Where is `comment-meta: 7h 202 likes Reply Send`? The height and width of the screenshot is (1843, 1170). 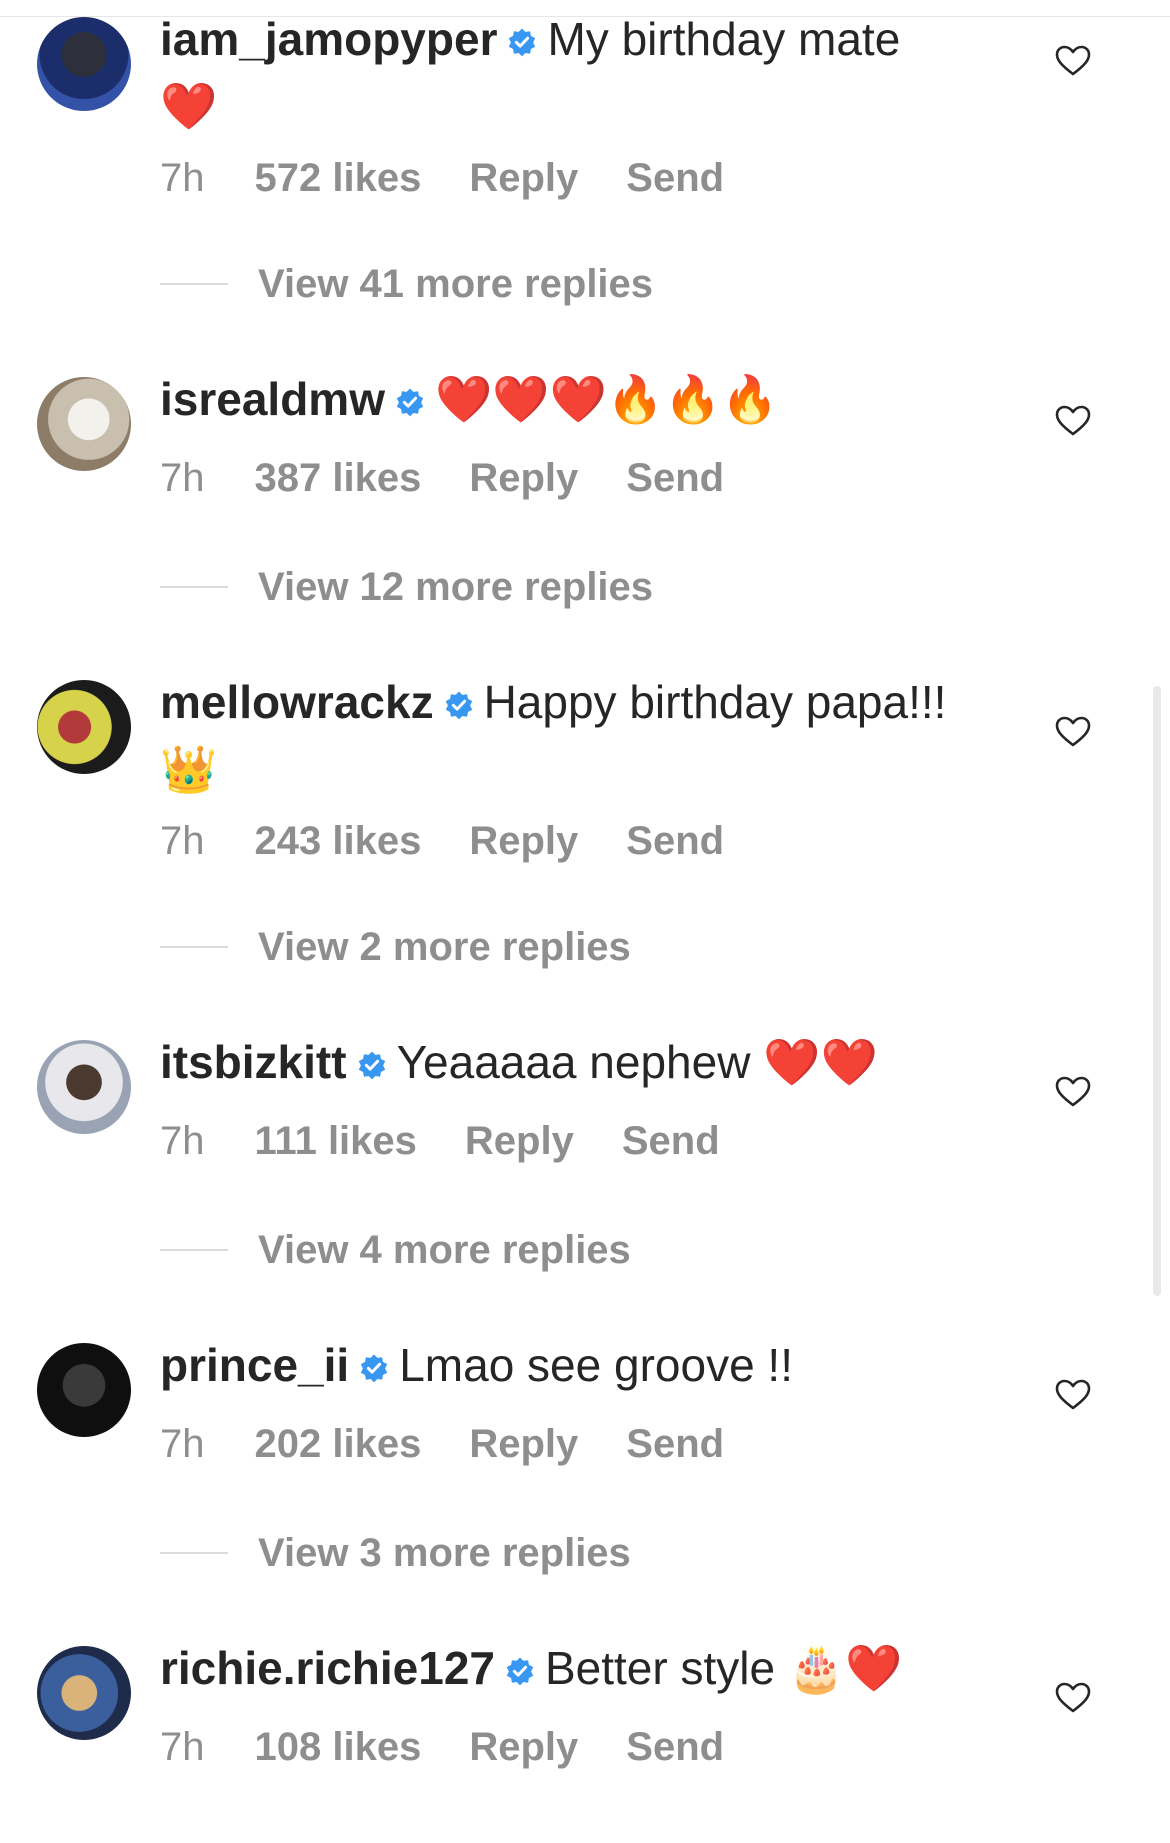 comment-meta: 7h 202 likes Reply Send is located at coordinates (600, 1444).